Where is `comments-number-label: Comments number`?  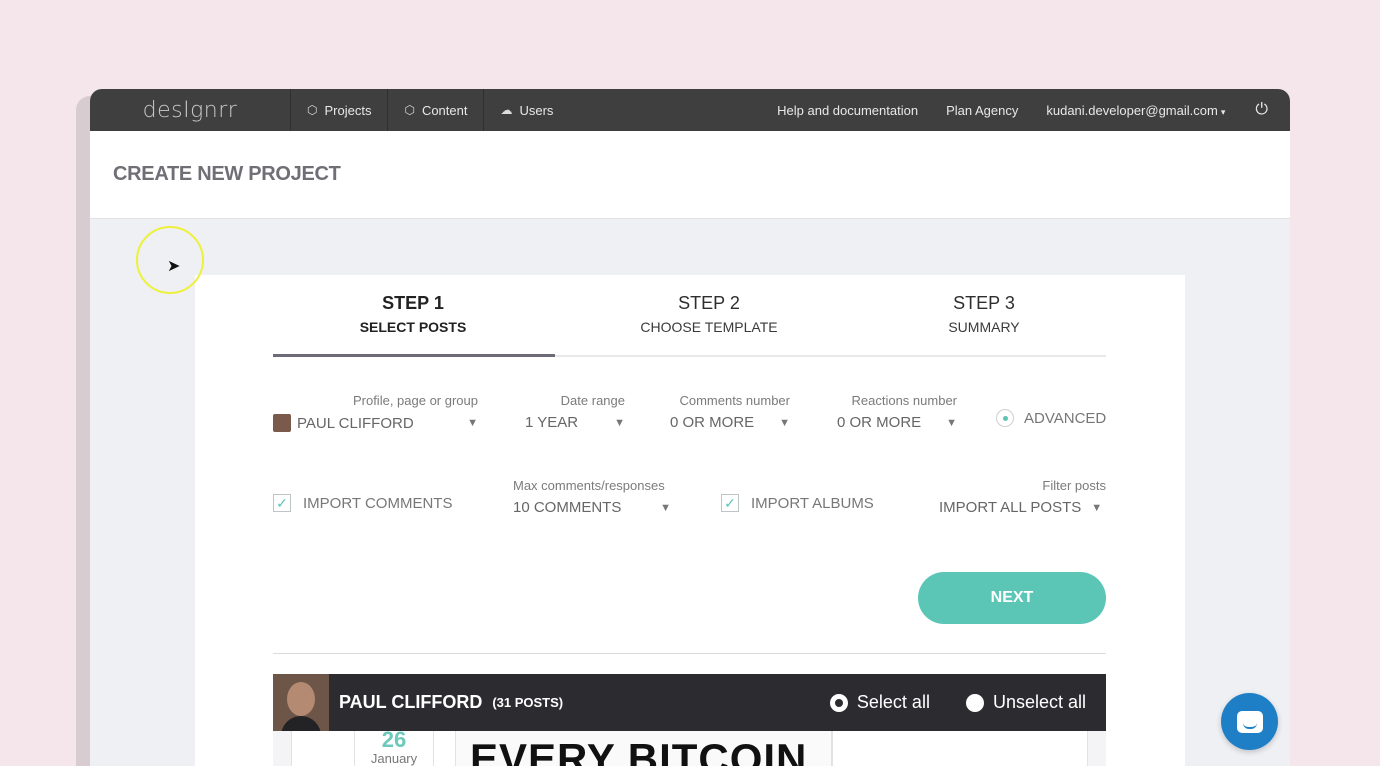
comments-number-label: Comments number is located at coordinates (734, 400).